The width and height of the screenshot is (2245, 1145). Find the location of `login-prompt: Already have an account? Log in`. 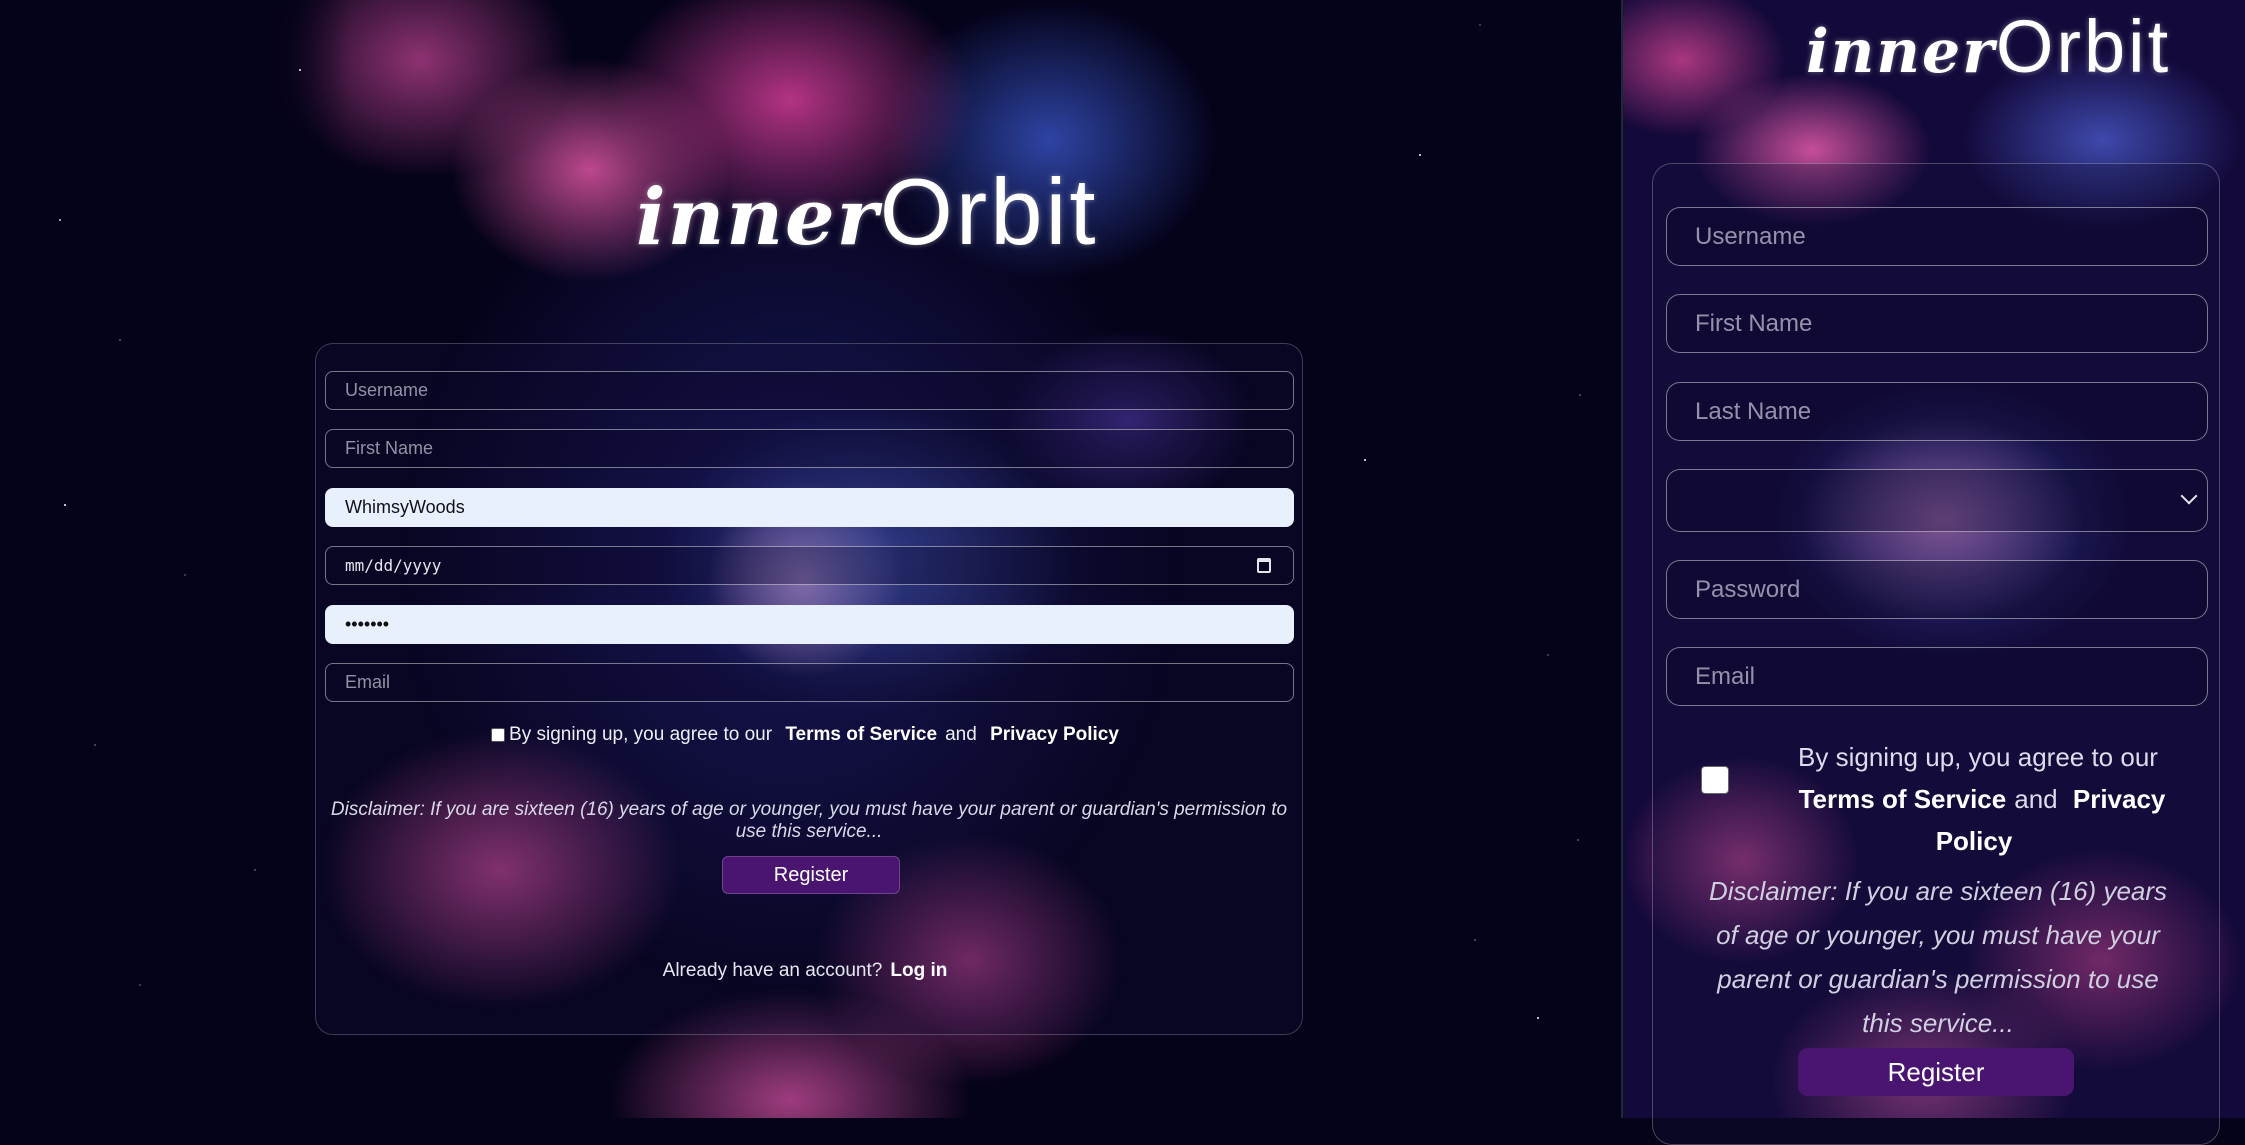

login-prompt: Already have an account? Log in is located at coordinates (809, 971).